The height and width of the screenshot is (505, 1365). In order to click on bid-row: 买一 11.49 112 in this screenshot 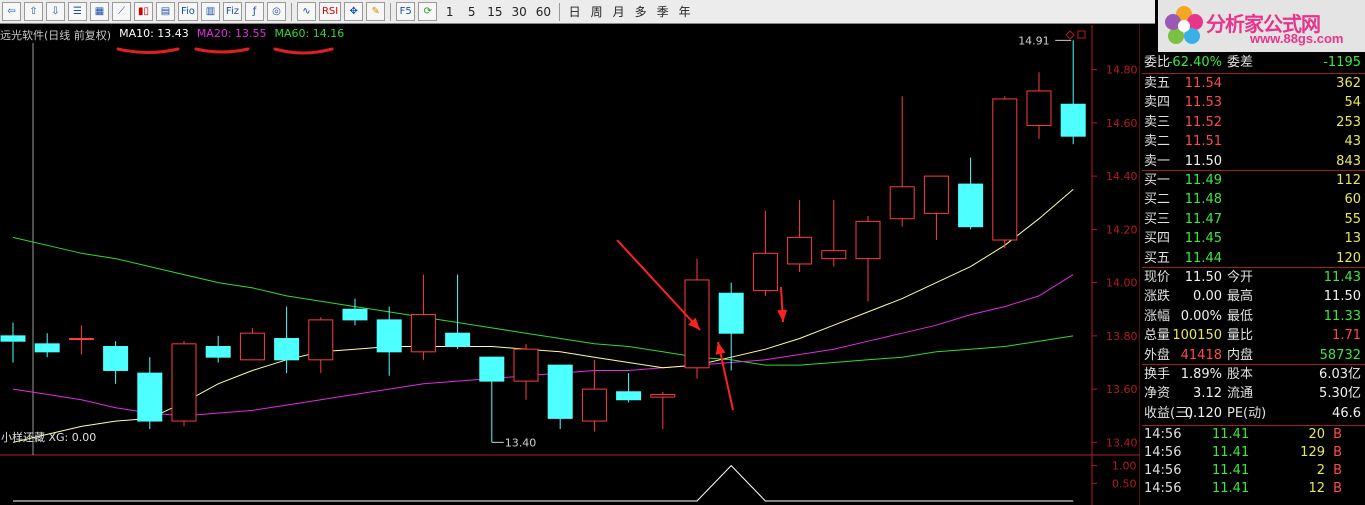, I will do `click(1253, 180)`.